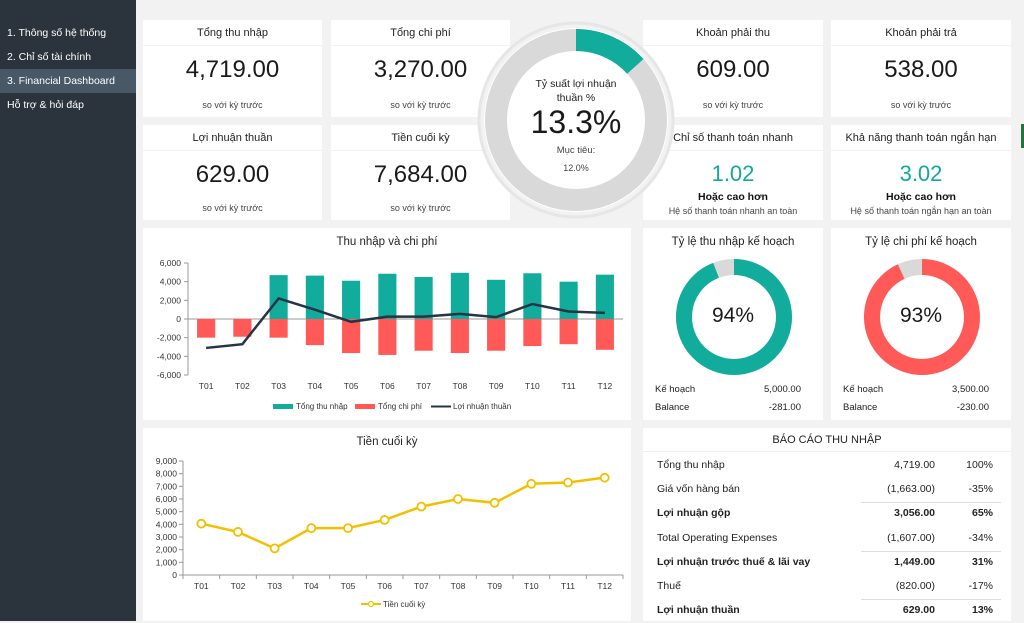 The image size is (1024, 623). What do you see at coordinates (423, 386) in the screenshot?
I see `x-tick-label: T07` at bounding box center [423, 386].